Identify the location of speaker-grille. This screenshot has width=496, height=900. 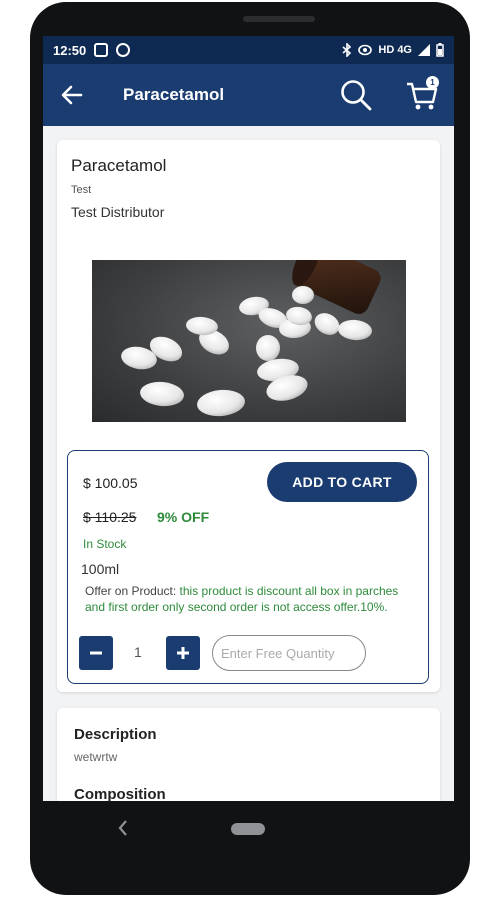
(279, 19).